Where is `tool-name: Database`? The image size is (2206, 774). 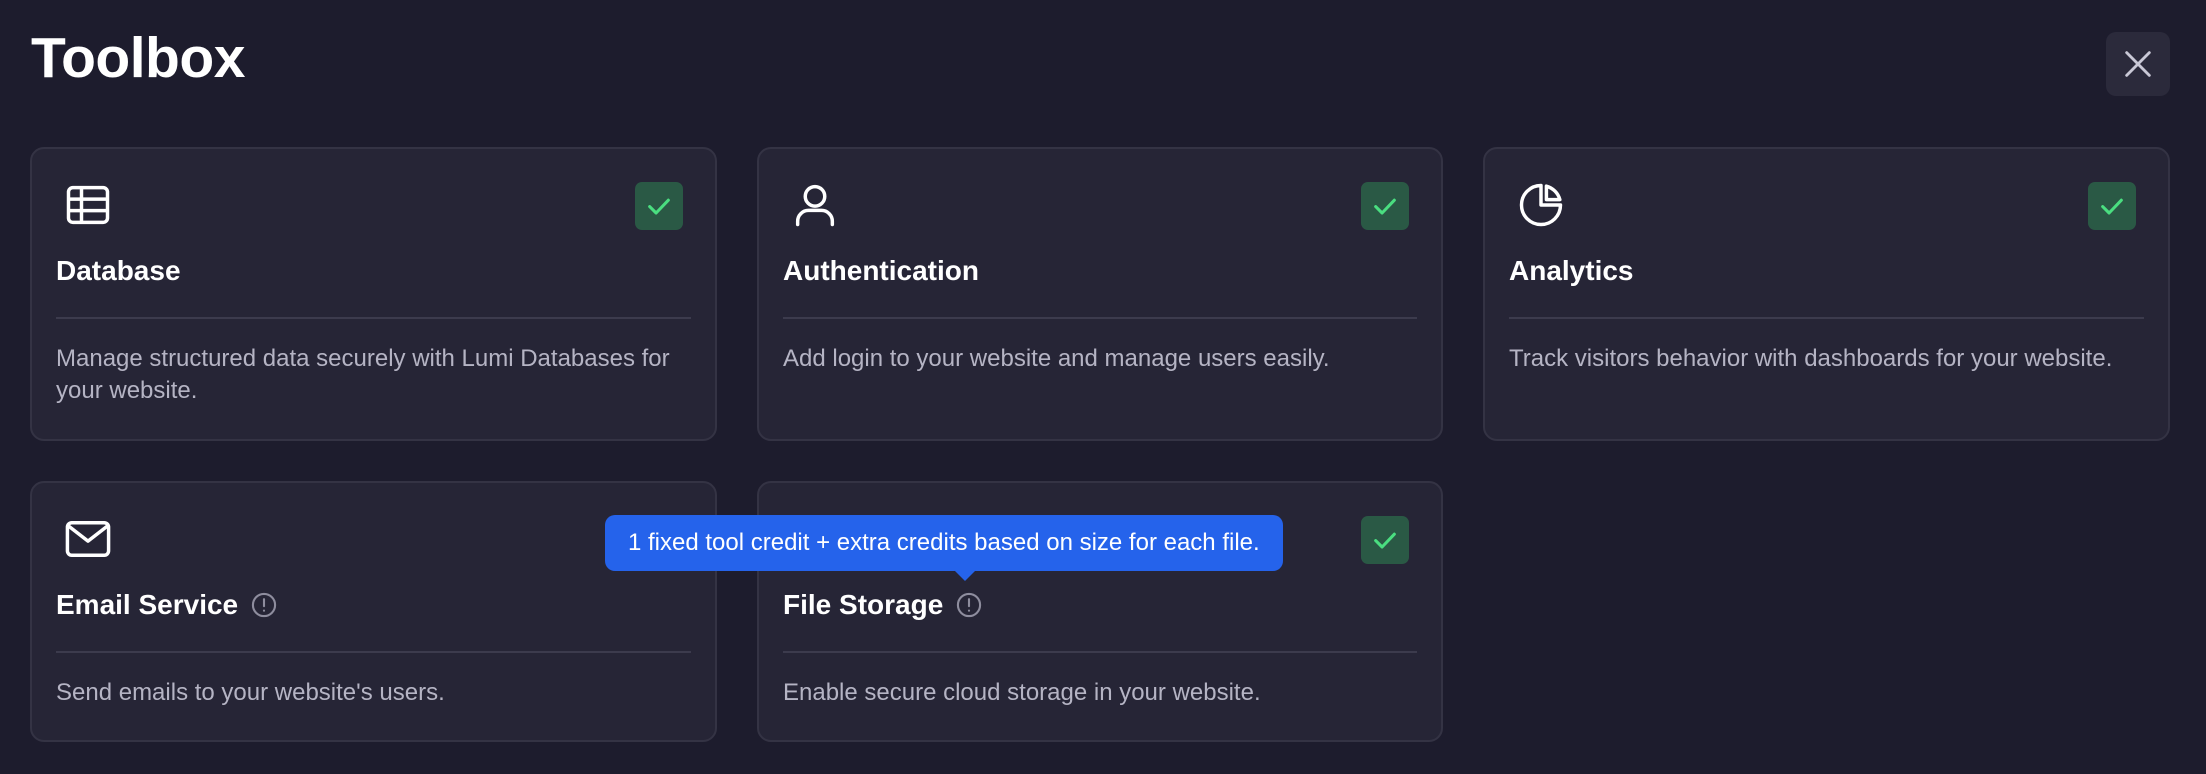 tool-name: Database is located at coordinates (118, 271).